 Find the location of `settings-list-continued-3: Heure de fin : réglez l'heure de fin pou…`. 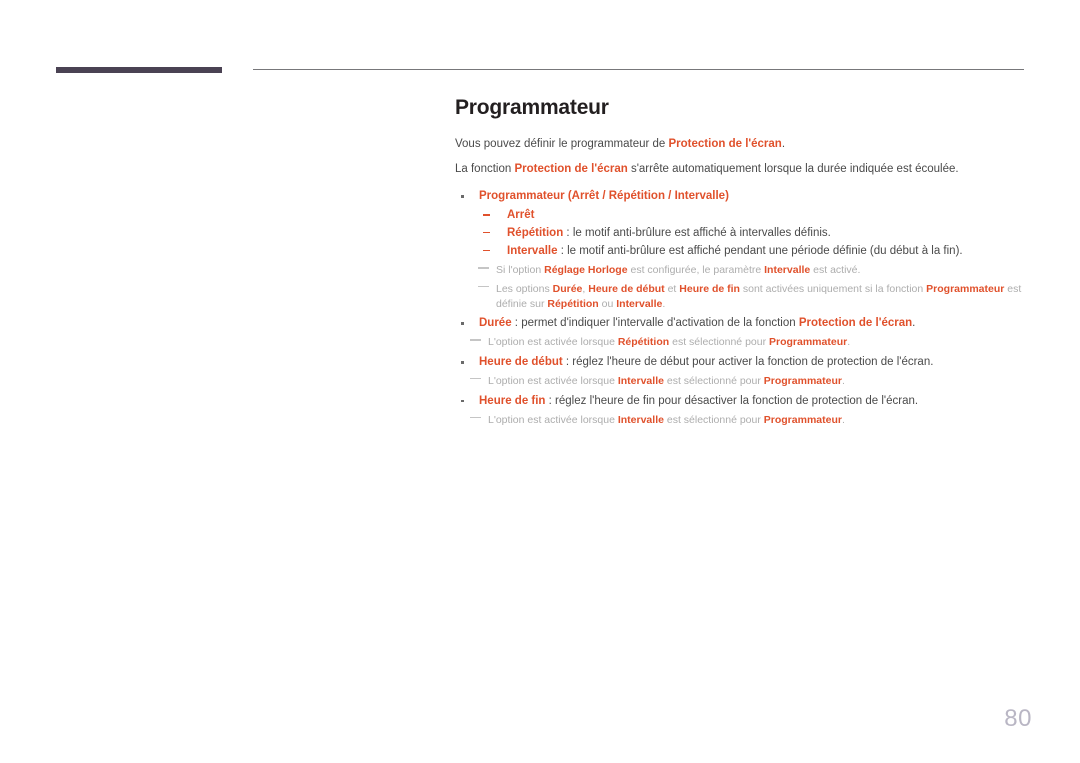

settings-list-continued-3: Heure de fin : réglez l'heure de fin pou… is located at coordinates (742, 401).